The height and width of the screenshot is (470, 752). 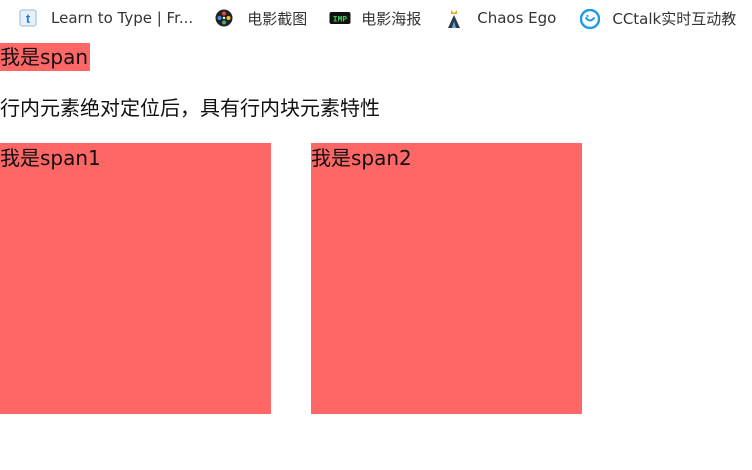 I want to click on svg-text: IMP, so click(x=340, y=20).